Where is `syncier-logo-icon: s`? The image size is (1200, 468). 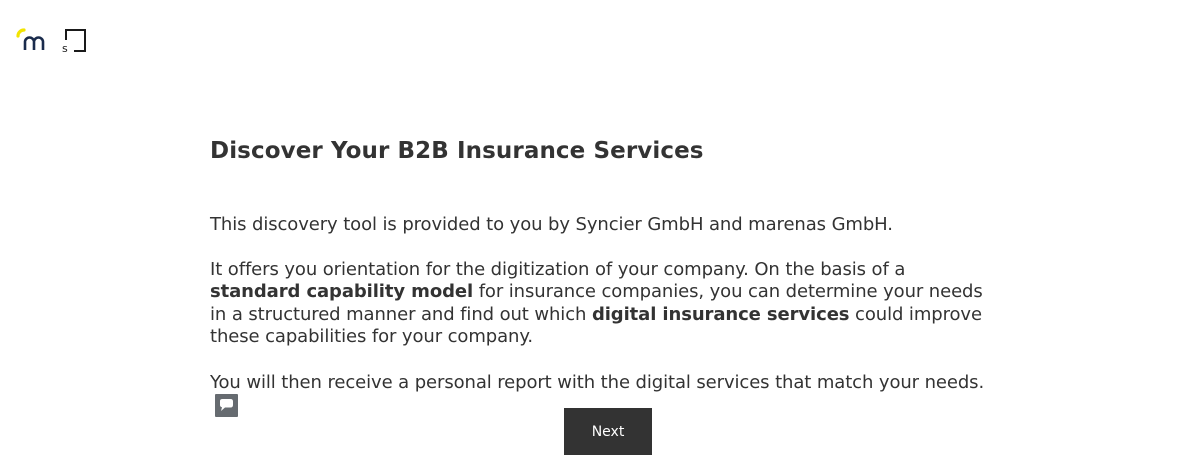
syncier-logo-icon: s is located at coordinates (74, 41).